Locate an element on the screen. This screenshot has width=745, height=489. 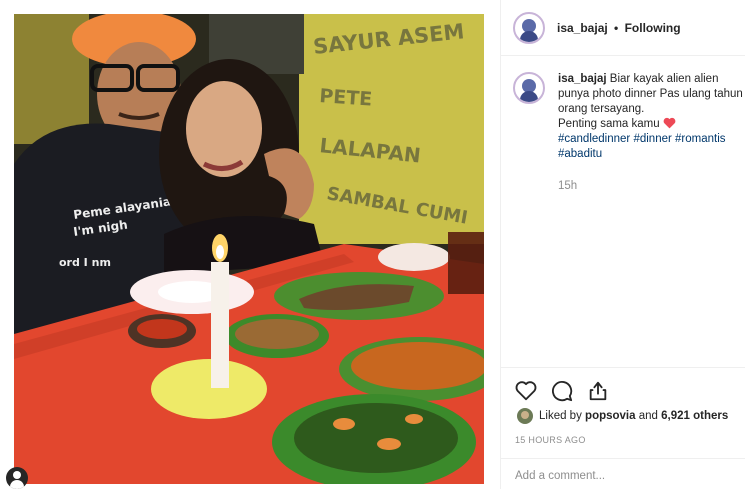
caption-username: isa_bajaj is located at coordinates (582, 79).